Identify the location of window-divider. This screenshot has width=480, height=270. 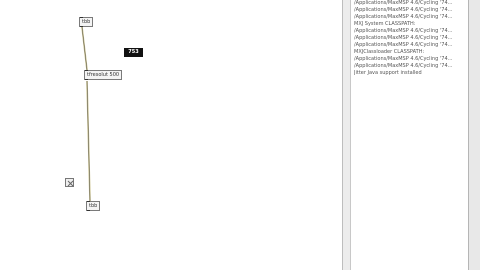
(346, 135).